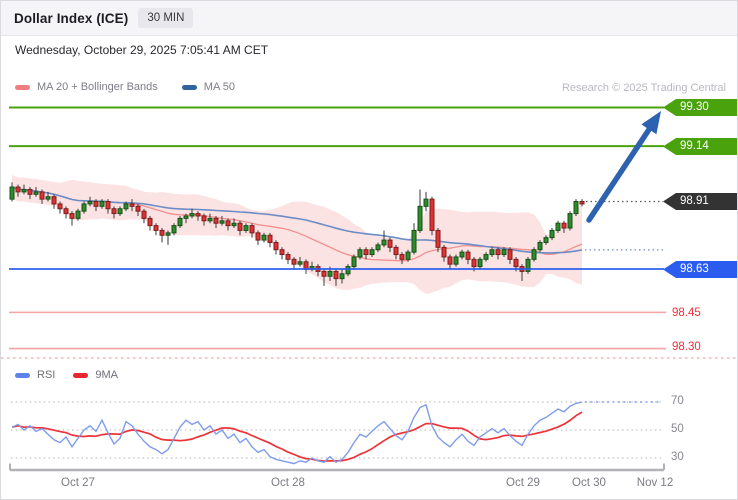 Image resolution: width=738 pixels, height=500 pixels. I want to click on chart-header: Dollar Index (ICE) 30 MIN, so click(369, 18).